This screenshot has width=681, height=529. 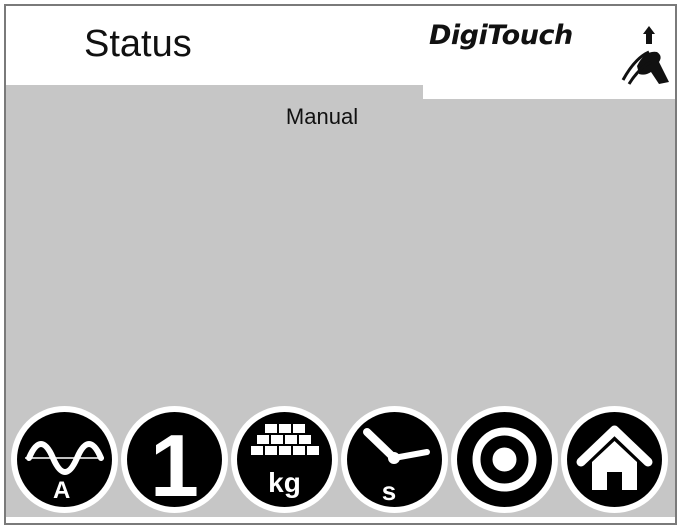 I want to click on bottom-strip, so click(x=340, y=520).